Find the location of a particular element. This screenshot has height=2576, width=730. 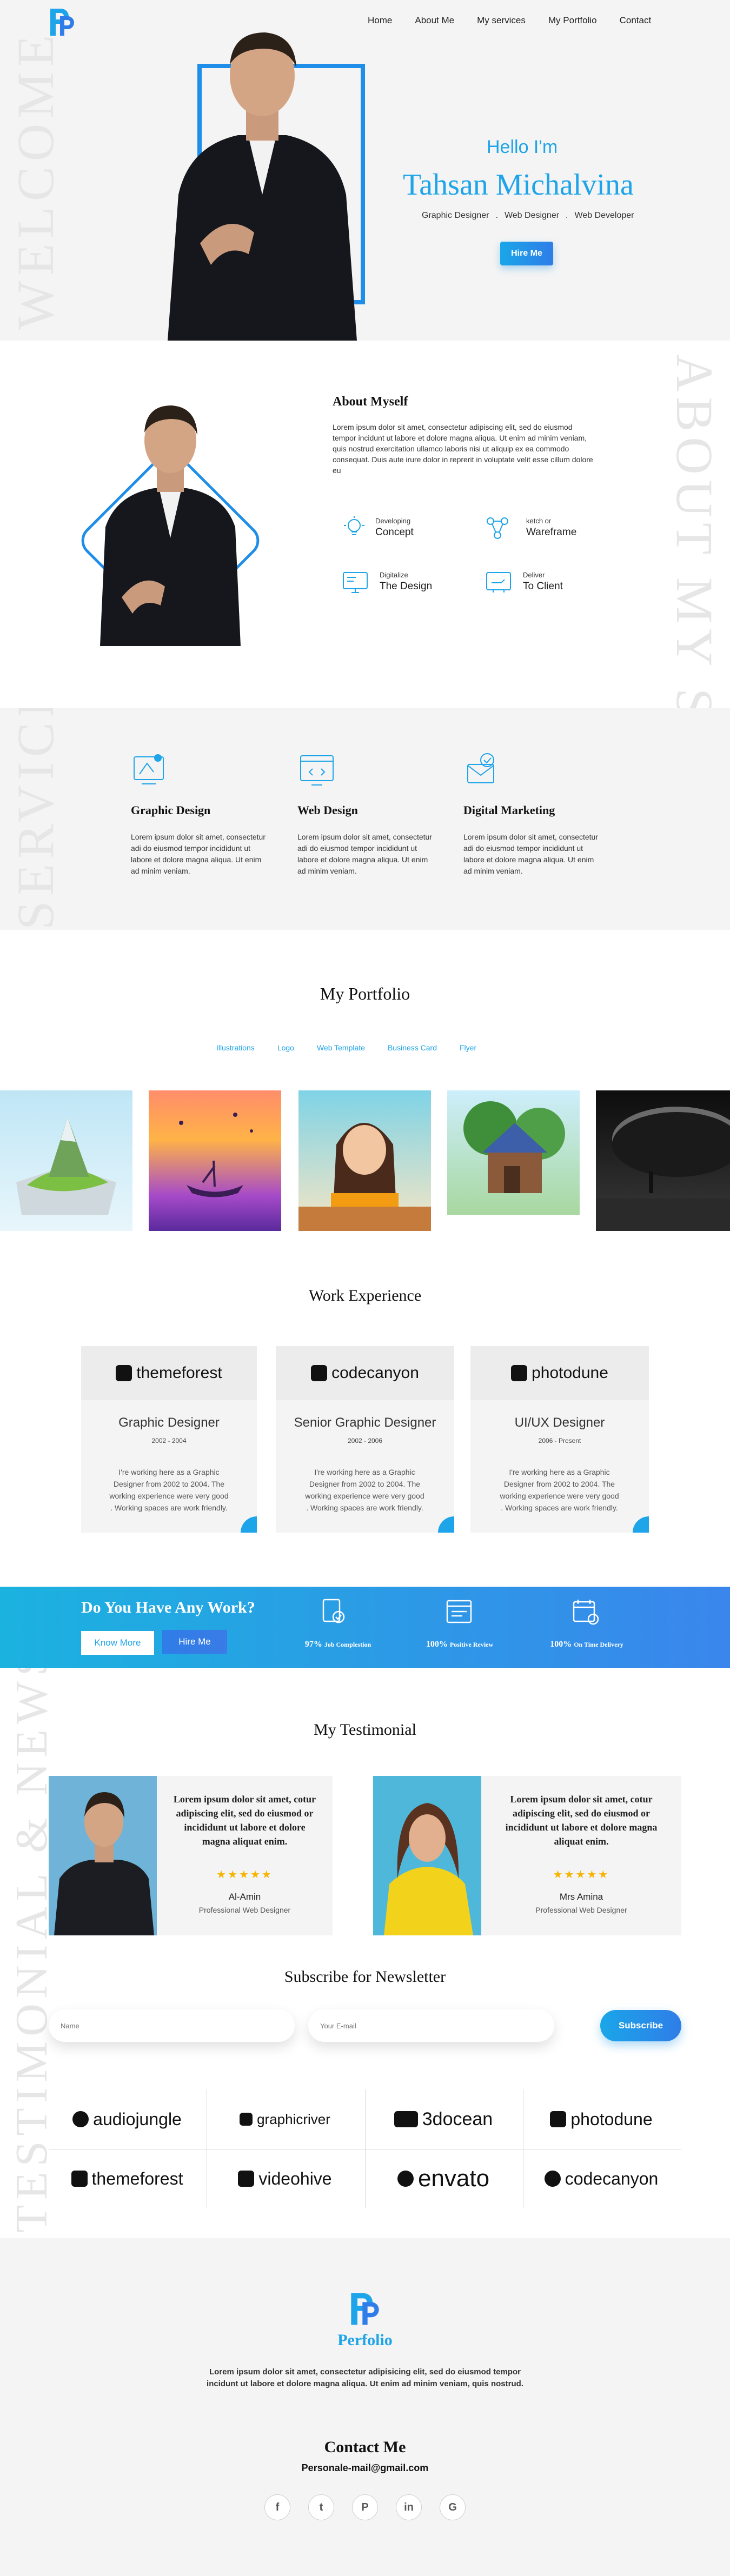

brand-3docean: 3docean is located at coordinates (443, 2119).